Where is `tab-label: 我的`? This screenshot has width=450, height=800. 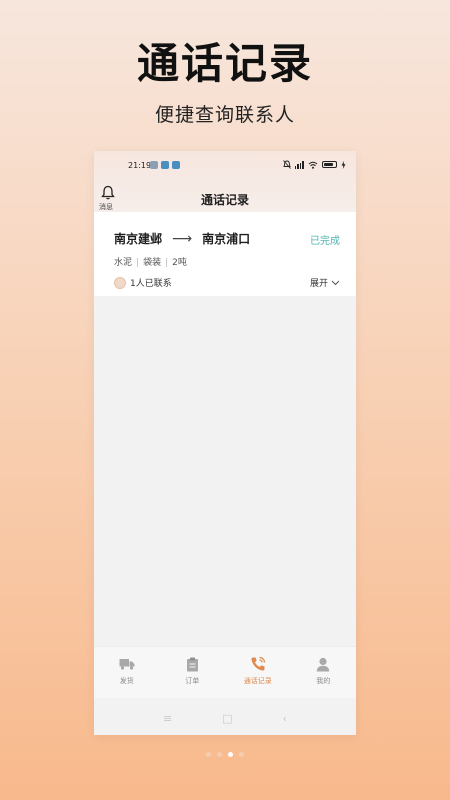 tab-label: 我的 is located at coordinates (323, 681).